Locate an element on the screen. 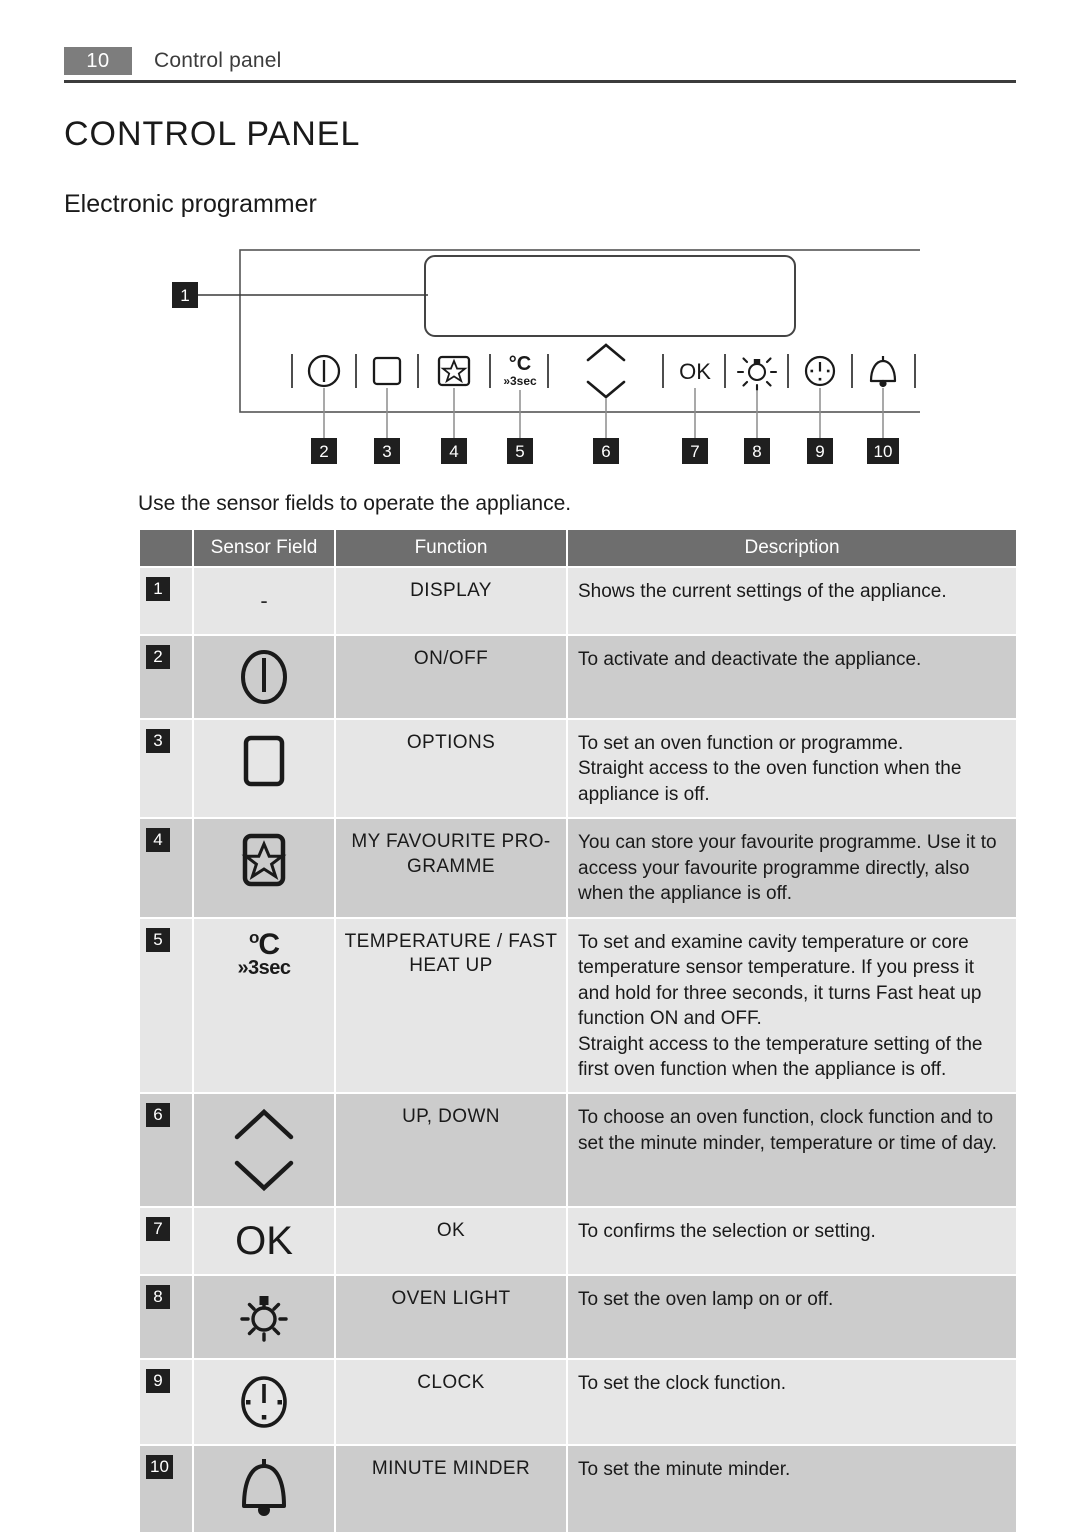  clock-icon is located at coordinates (264, 1402).